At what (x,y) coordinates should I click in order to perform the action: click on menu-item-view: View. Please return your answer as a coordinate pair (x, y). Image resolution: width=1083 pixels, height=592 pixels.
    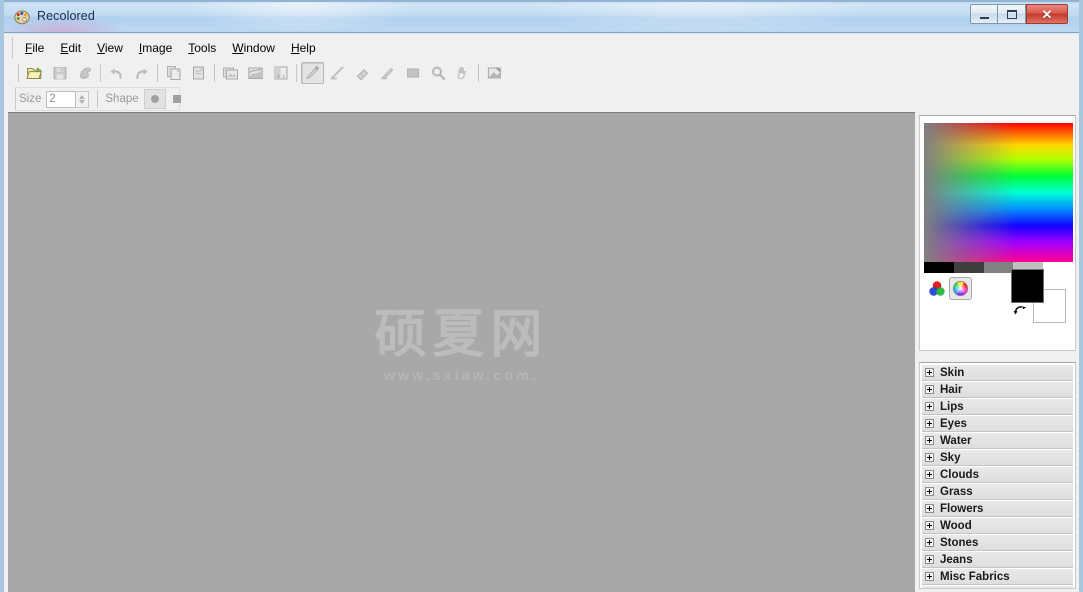
    Looking at the image, I should click on (110, 48).